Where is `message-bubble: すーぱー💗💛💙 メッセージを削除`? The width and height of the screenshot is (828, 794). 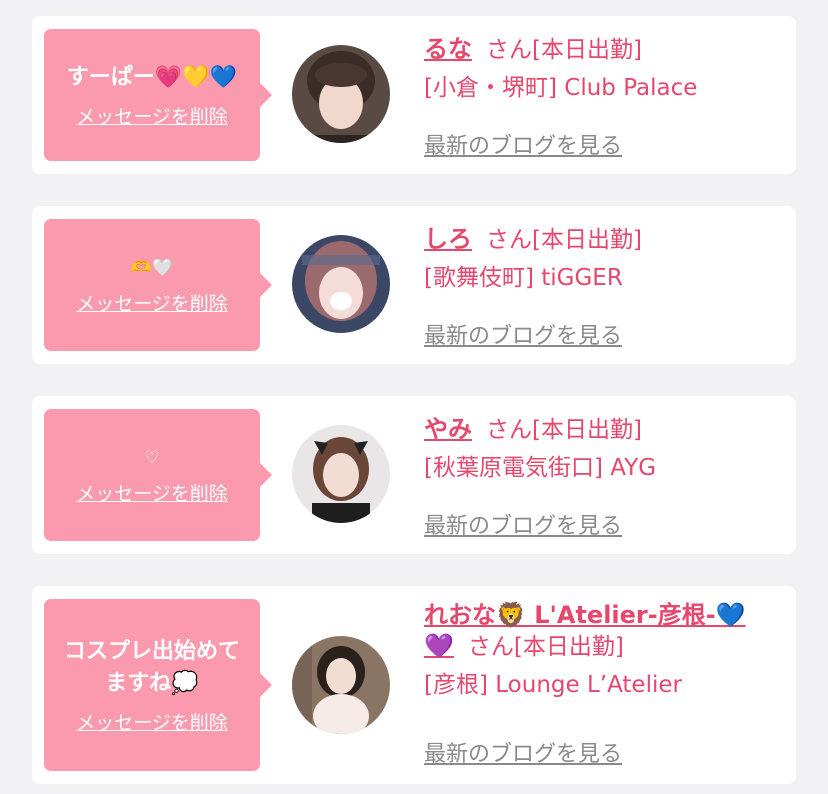 message-bubble: すーぱー💗💛💙 メッセージを削除 is located at coordinates (158, 95).